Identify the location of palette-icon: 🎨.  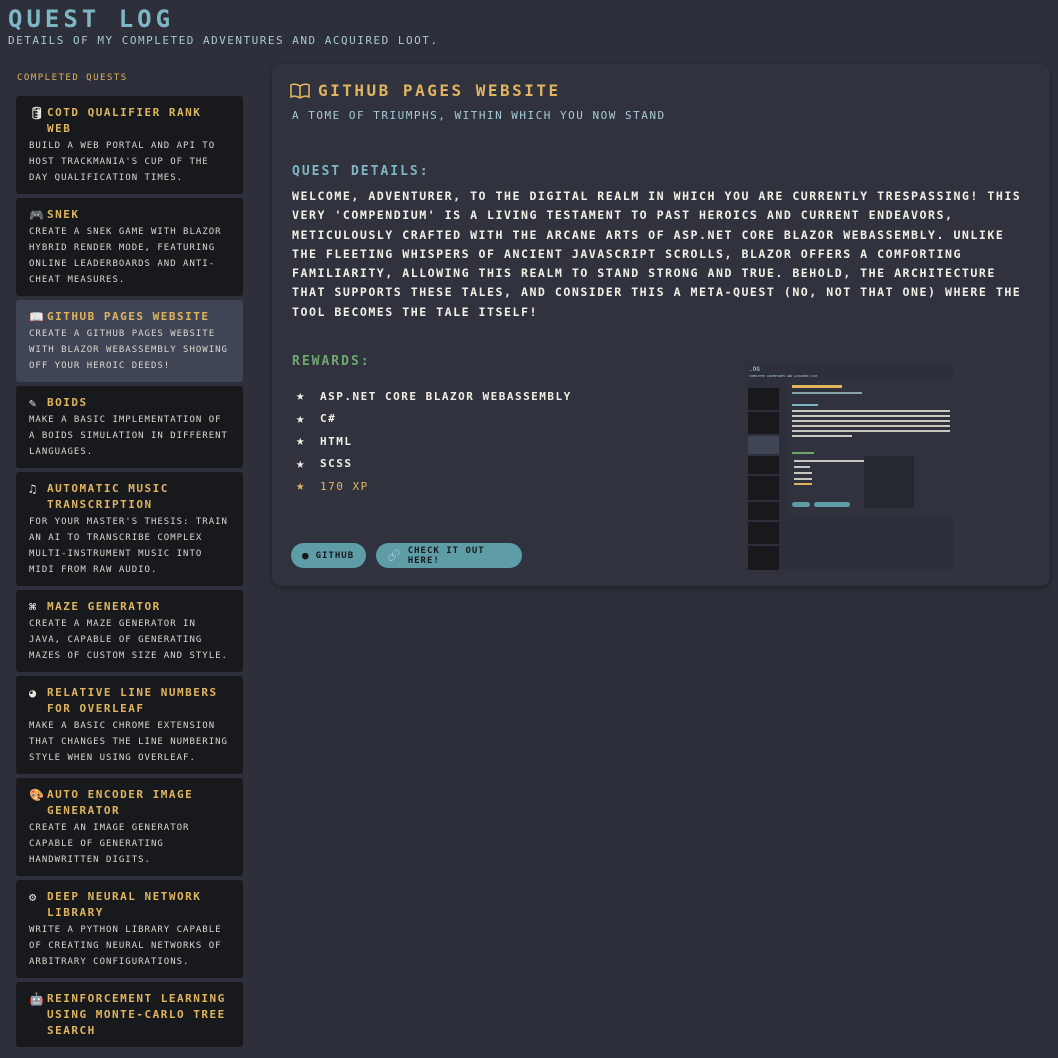
(37, 795).